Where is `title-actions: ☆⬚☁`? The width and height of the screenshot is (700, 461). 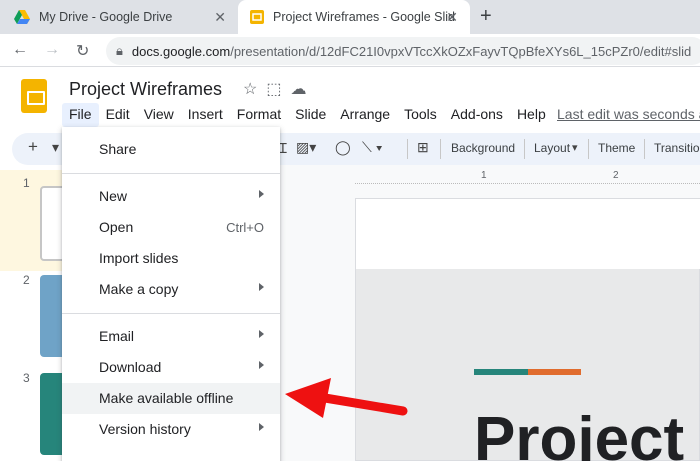
title-actions: ☆⬚☁ is located at coordinates (279, 89).